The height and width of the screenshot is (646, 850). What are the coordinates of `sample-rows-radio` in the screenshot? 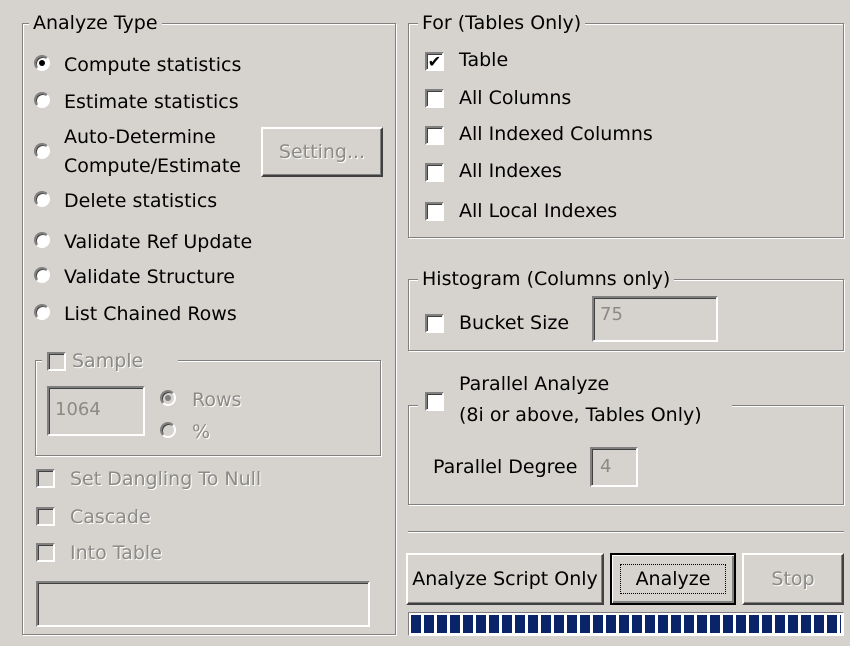 It's located at (168, 398).